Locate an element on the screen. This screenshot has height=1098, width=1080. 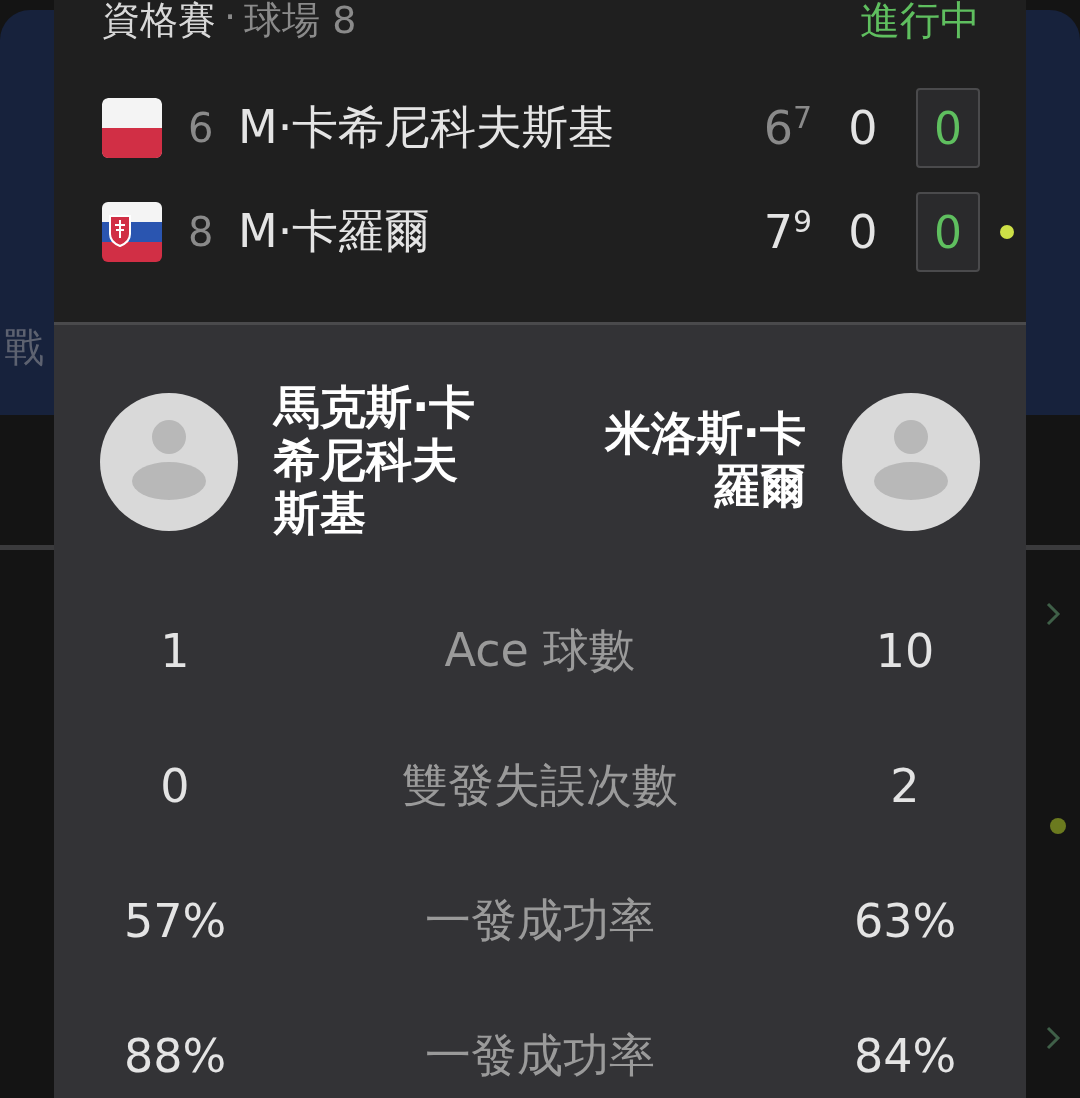
set-score: 6$^{7}$ is located at coordinates (788, 128).